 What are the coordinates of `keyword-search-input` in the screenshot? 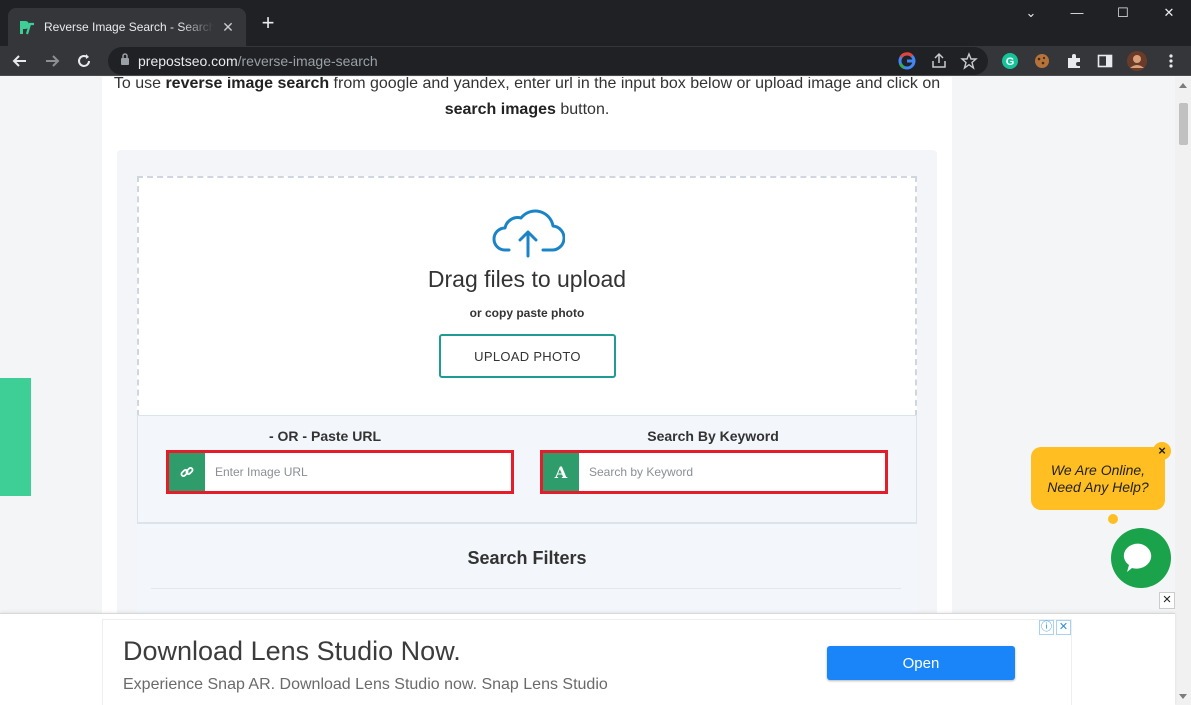 It's located at (732, 472).